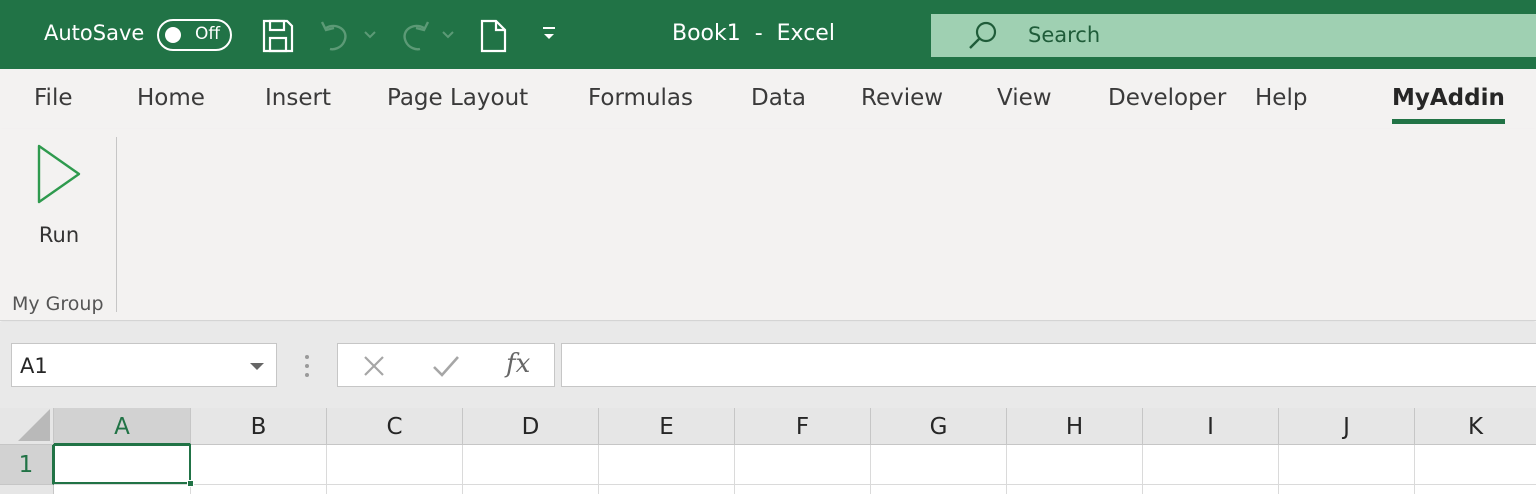 The image size is (1536, 494). What do you see at coordinates (27, 465) in the screenshot?
I see `row-header: 1` at bounding box center [27, 465].